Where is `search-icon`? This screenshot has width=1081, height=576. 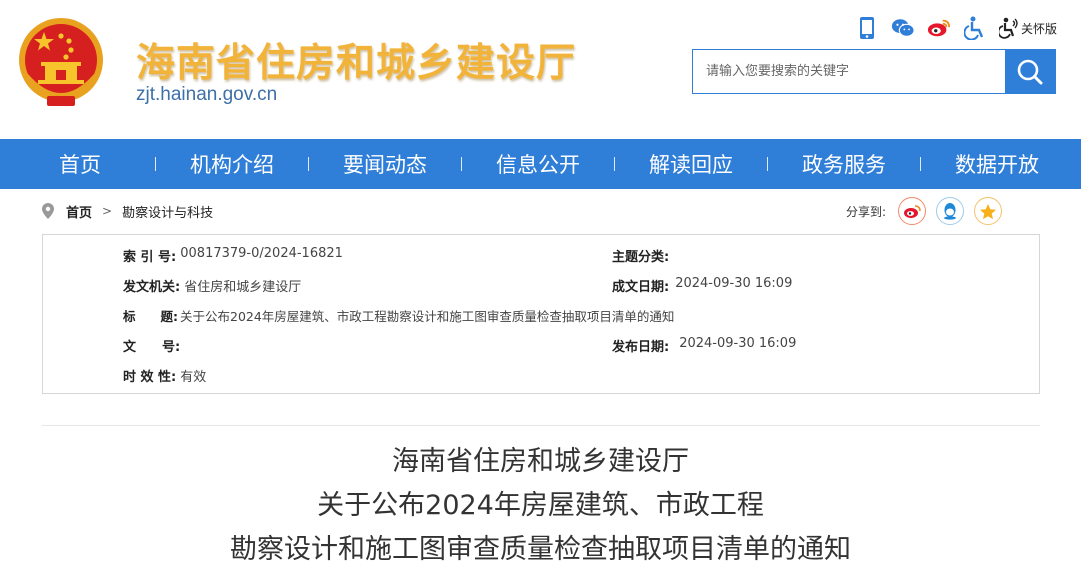
search-icon is located at coordinates (1030, 71).